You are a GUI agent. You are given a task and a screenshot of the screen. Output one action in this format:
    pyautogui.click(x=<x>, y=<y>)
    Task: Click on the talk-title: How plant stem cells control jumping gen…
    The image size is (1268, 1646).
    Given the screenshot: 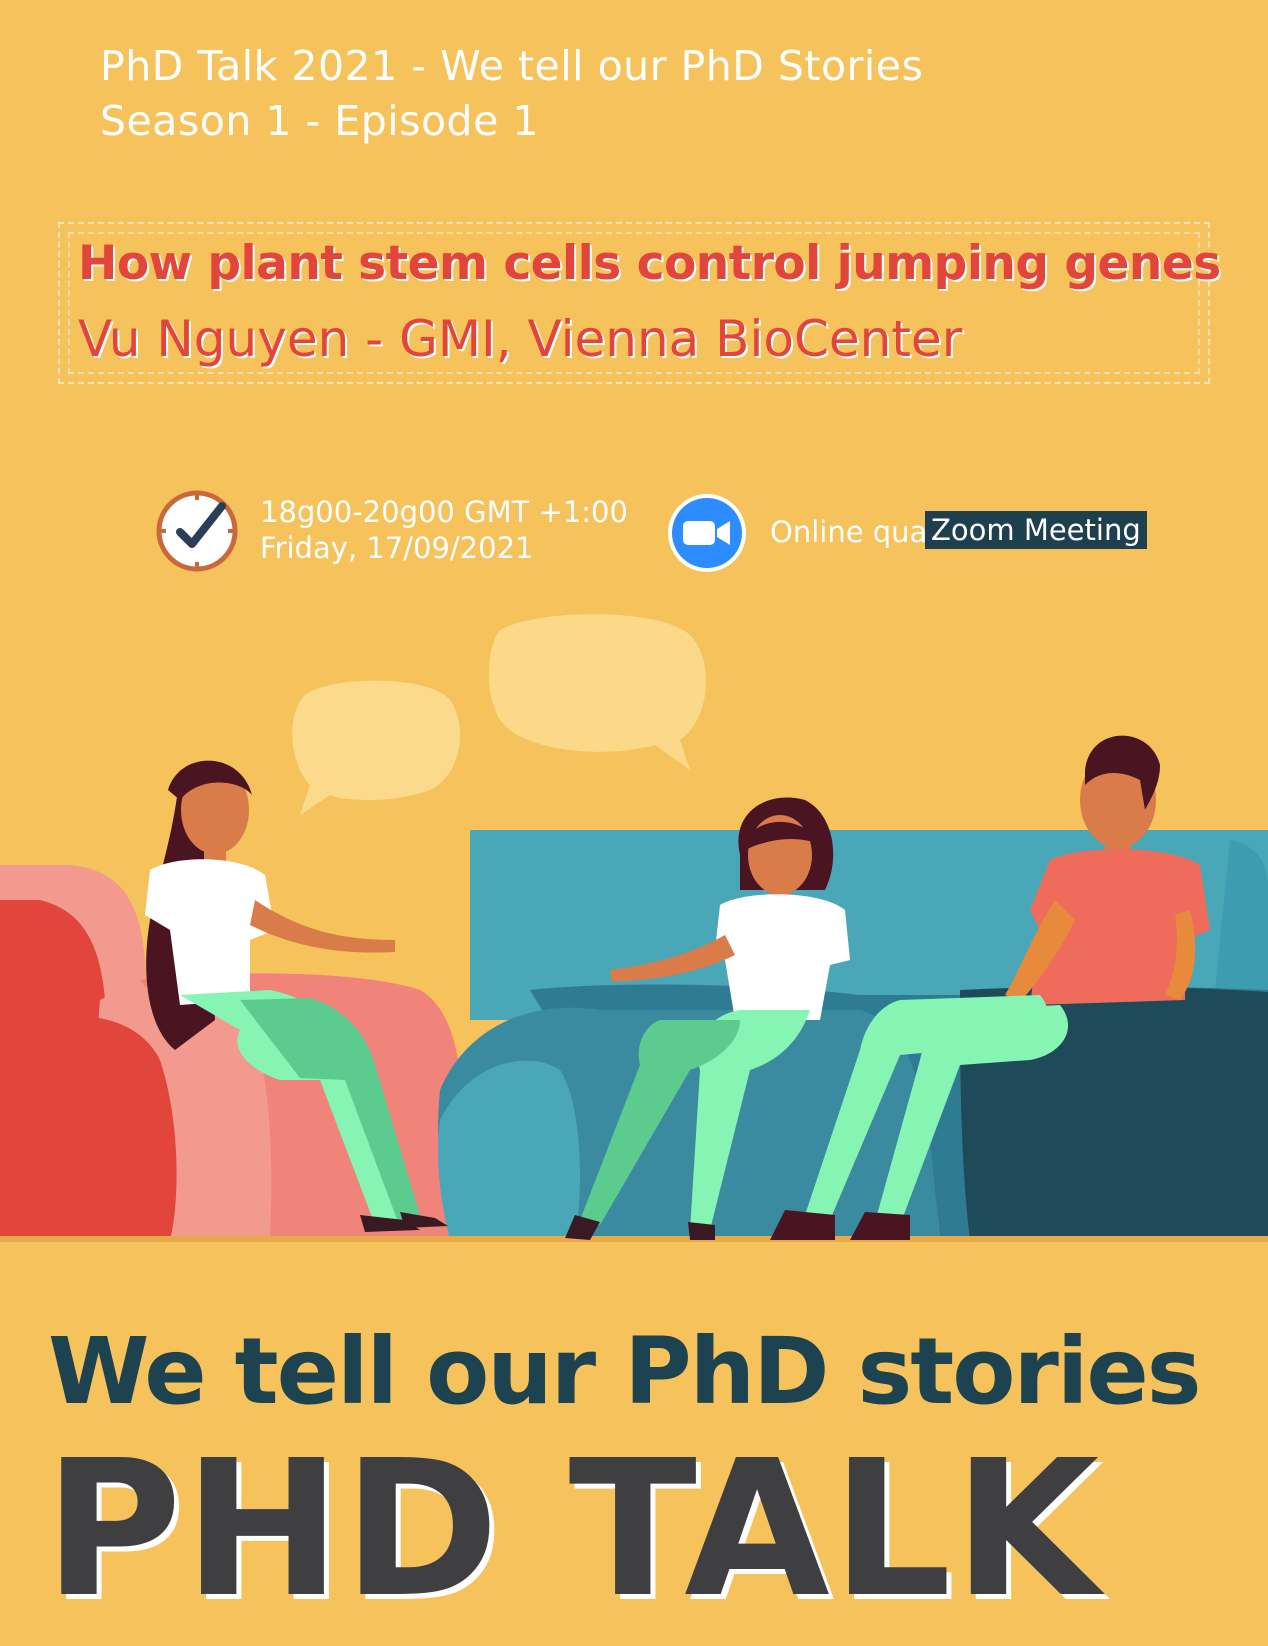 What is the action you would take?
    pyautogui.click(x=649, y=263)
    